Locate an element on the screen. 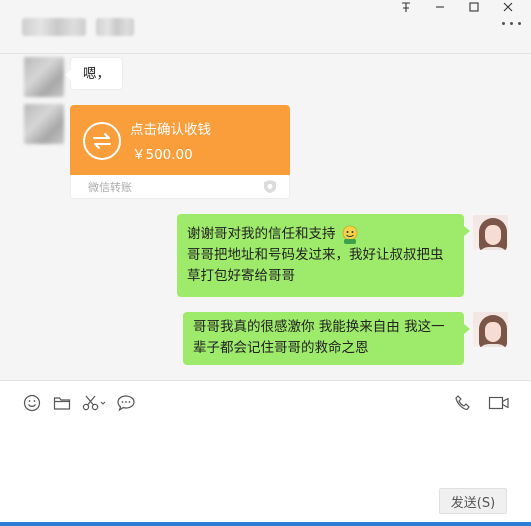 This screenshot has height=526, width=531. arrows-icon is located at coordinates (102, 141).